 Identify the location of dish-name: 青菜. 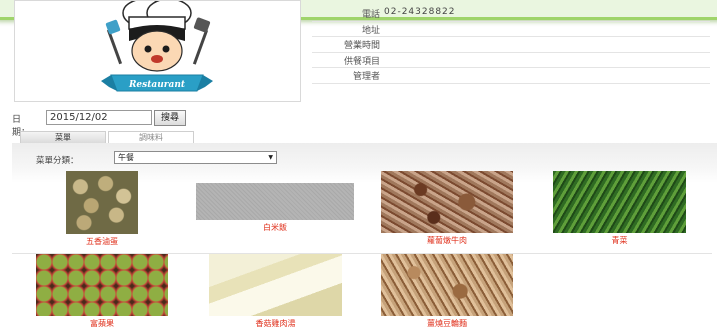
(619, 240).